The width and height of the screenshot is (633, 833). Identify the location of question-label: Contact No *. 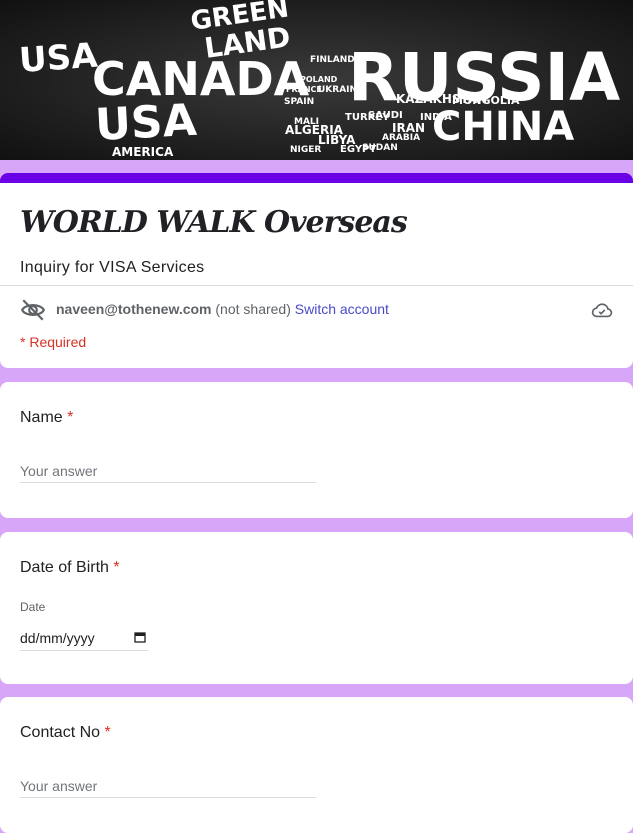
(65, 733).